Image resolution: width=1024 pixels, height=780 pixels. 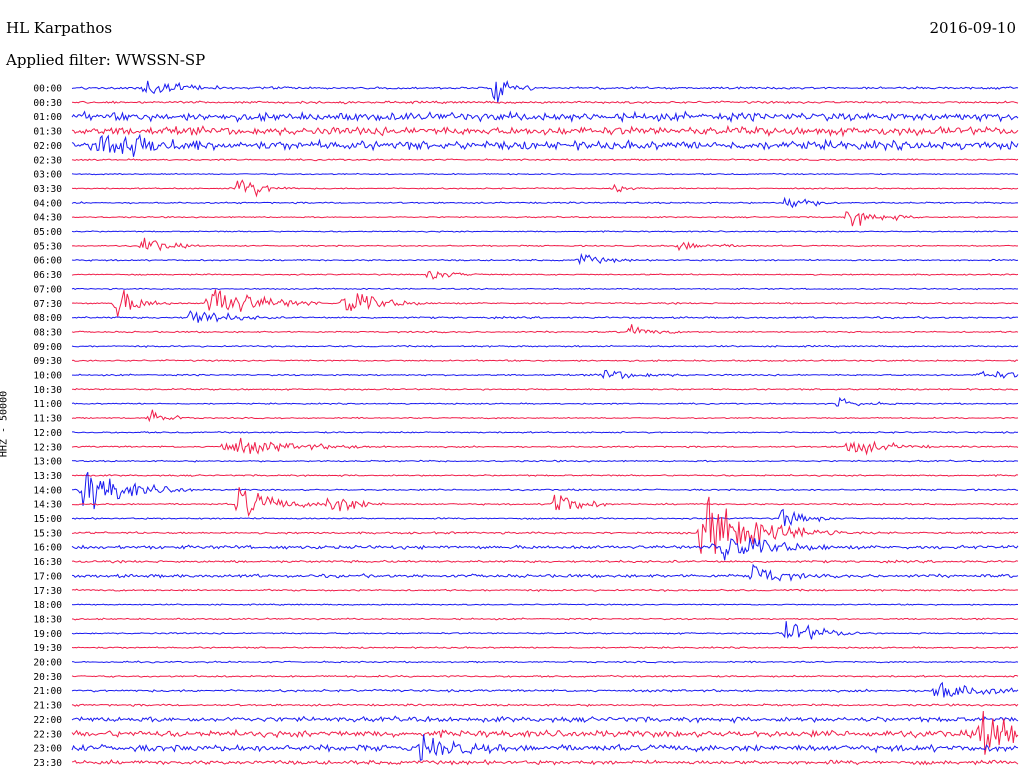 I want to click on trace-row-2000, so click(x=545, y=662).